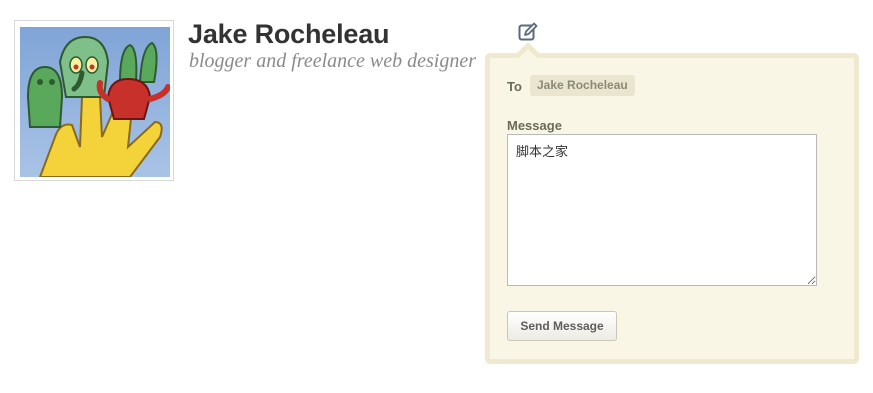  Describe the element at coordinates (582, 85) in the screenshot. I see `recipient-chip: Jake Rocheleau` at that location.